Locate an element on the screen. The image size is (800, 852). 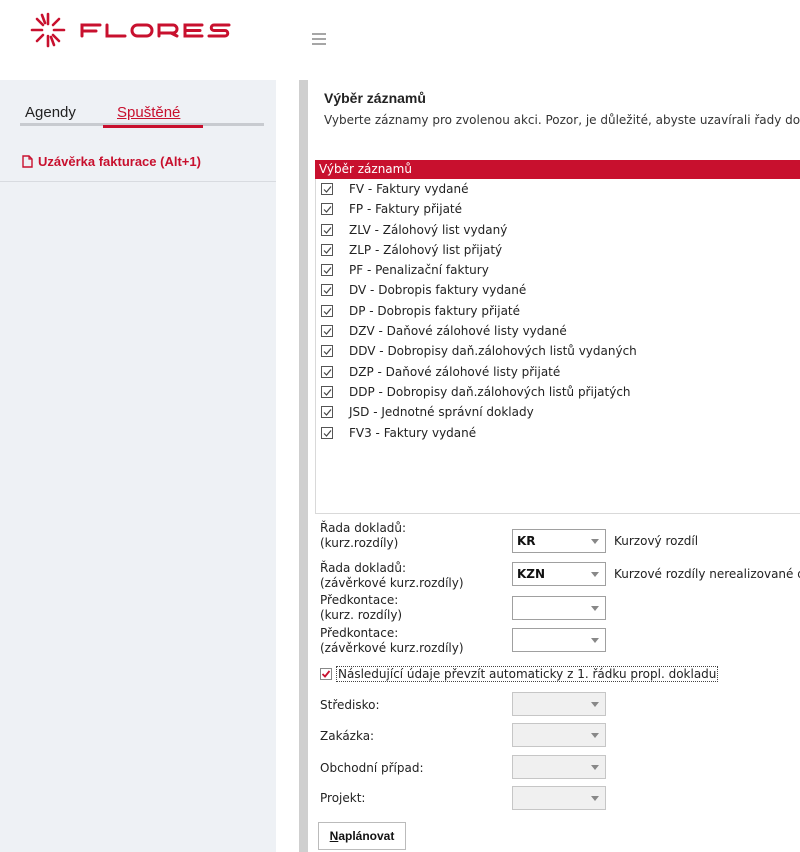
flores-logo-graphic is located at coordinates (130, 30).